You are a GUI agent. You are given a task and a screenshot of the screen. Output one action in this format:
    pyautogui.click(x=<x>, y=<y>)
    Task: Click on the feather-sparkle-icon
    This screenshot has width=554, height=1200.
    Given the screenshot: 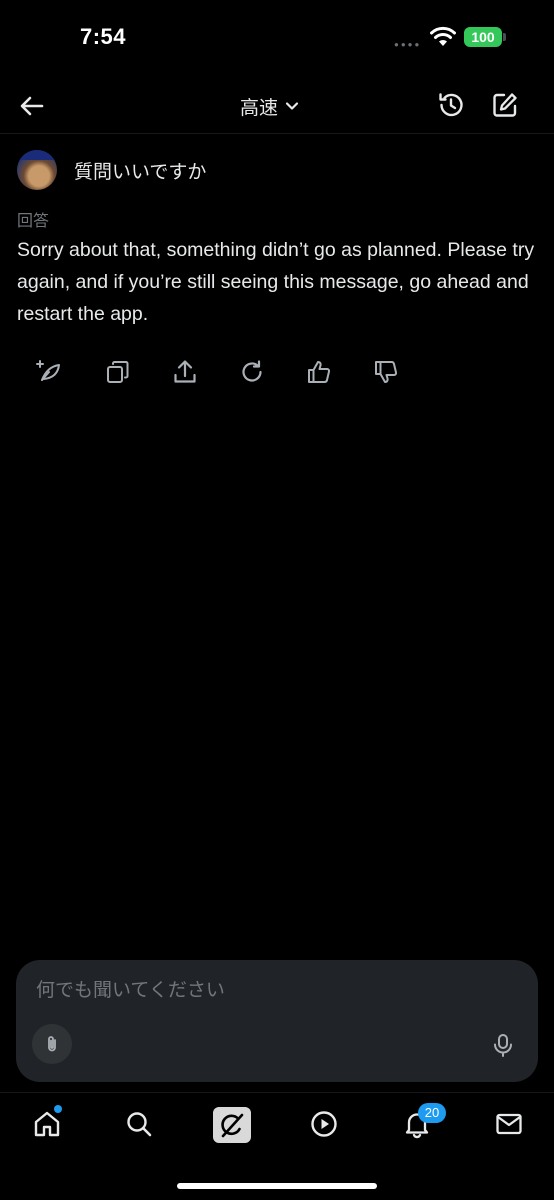 What is the action you would take?
    pyautogui.click(x=48, y=372)
    